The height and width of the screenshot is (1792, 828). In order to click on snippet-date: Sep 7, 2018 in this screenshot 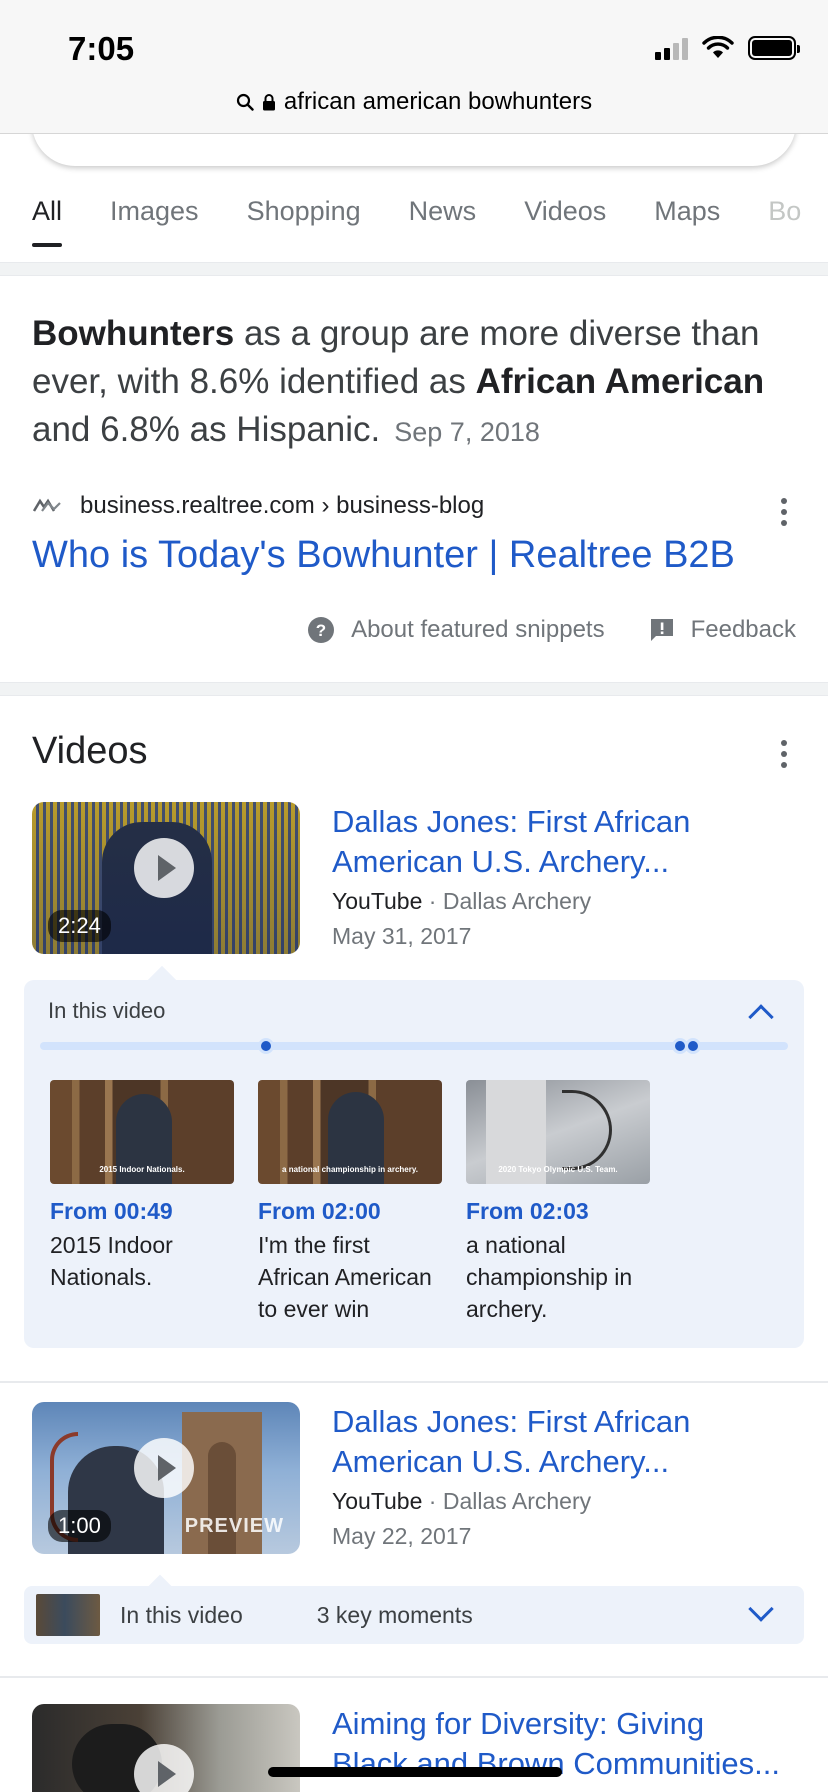, I will do `click(467, 432)`.